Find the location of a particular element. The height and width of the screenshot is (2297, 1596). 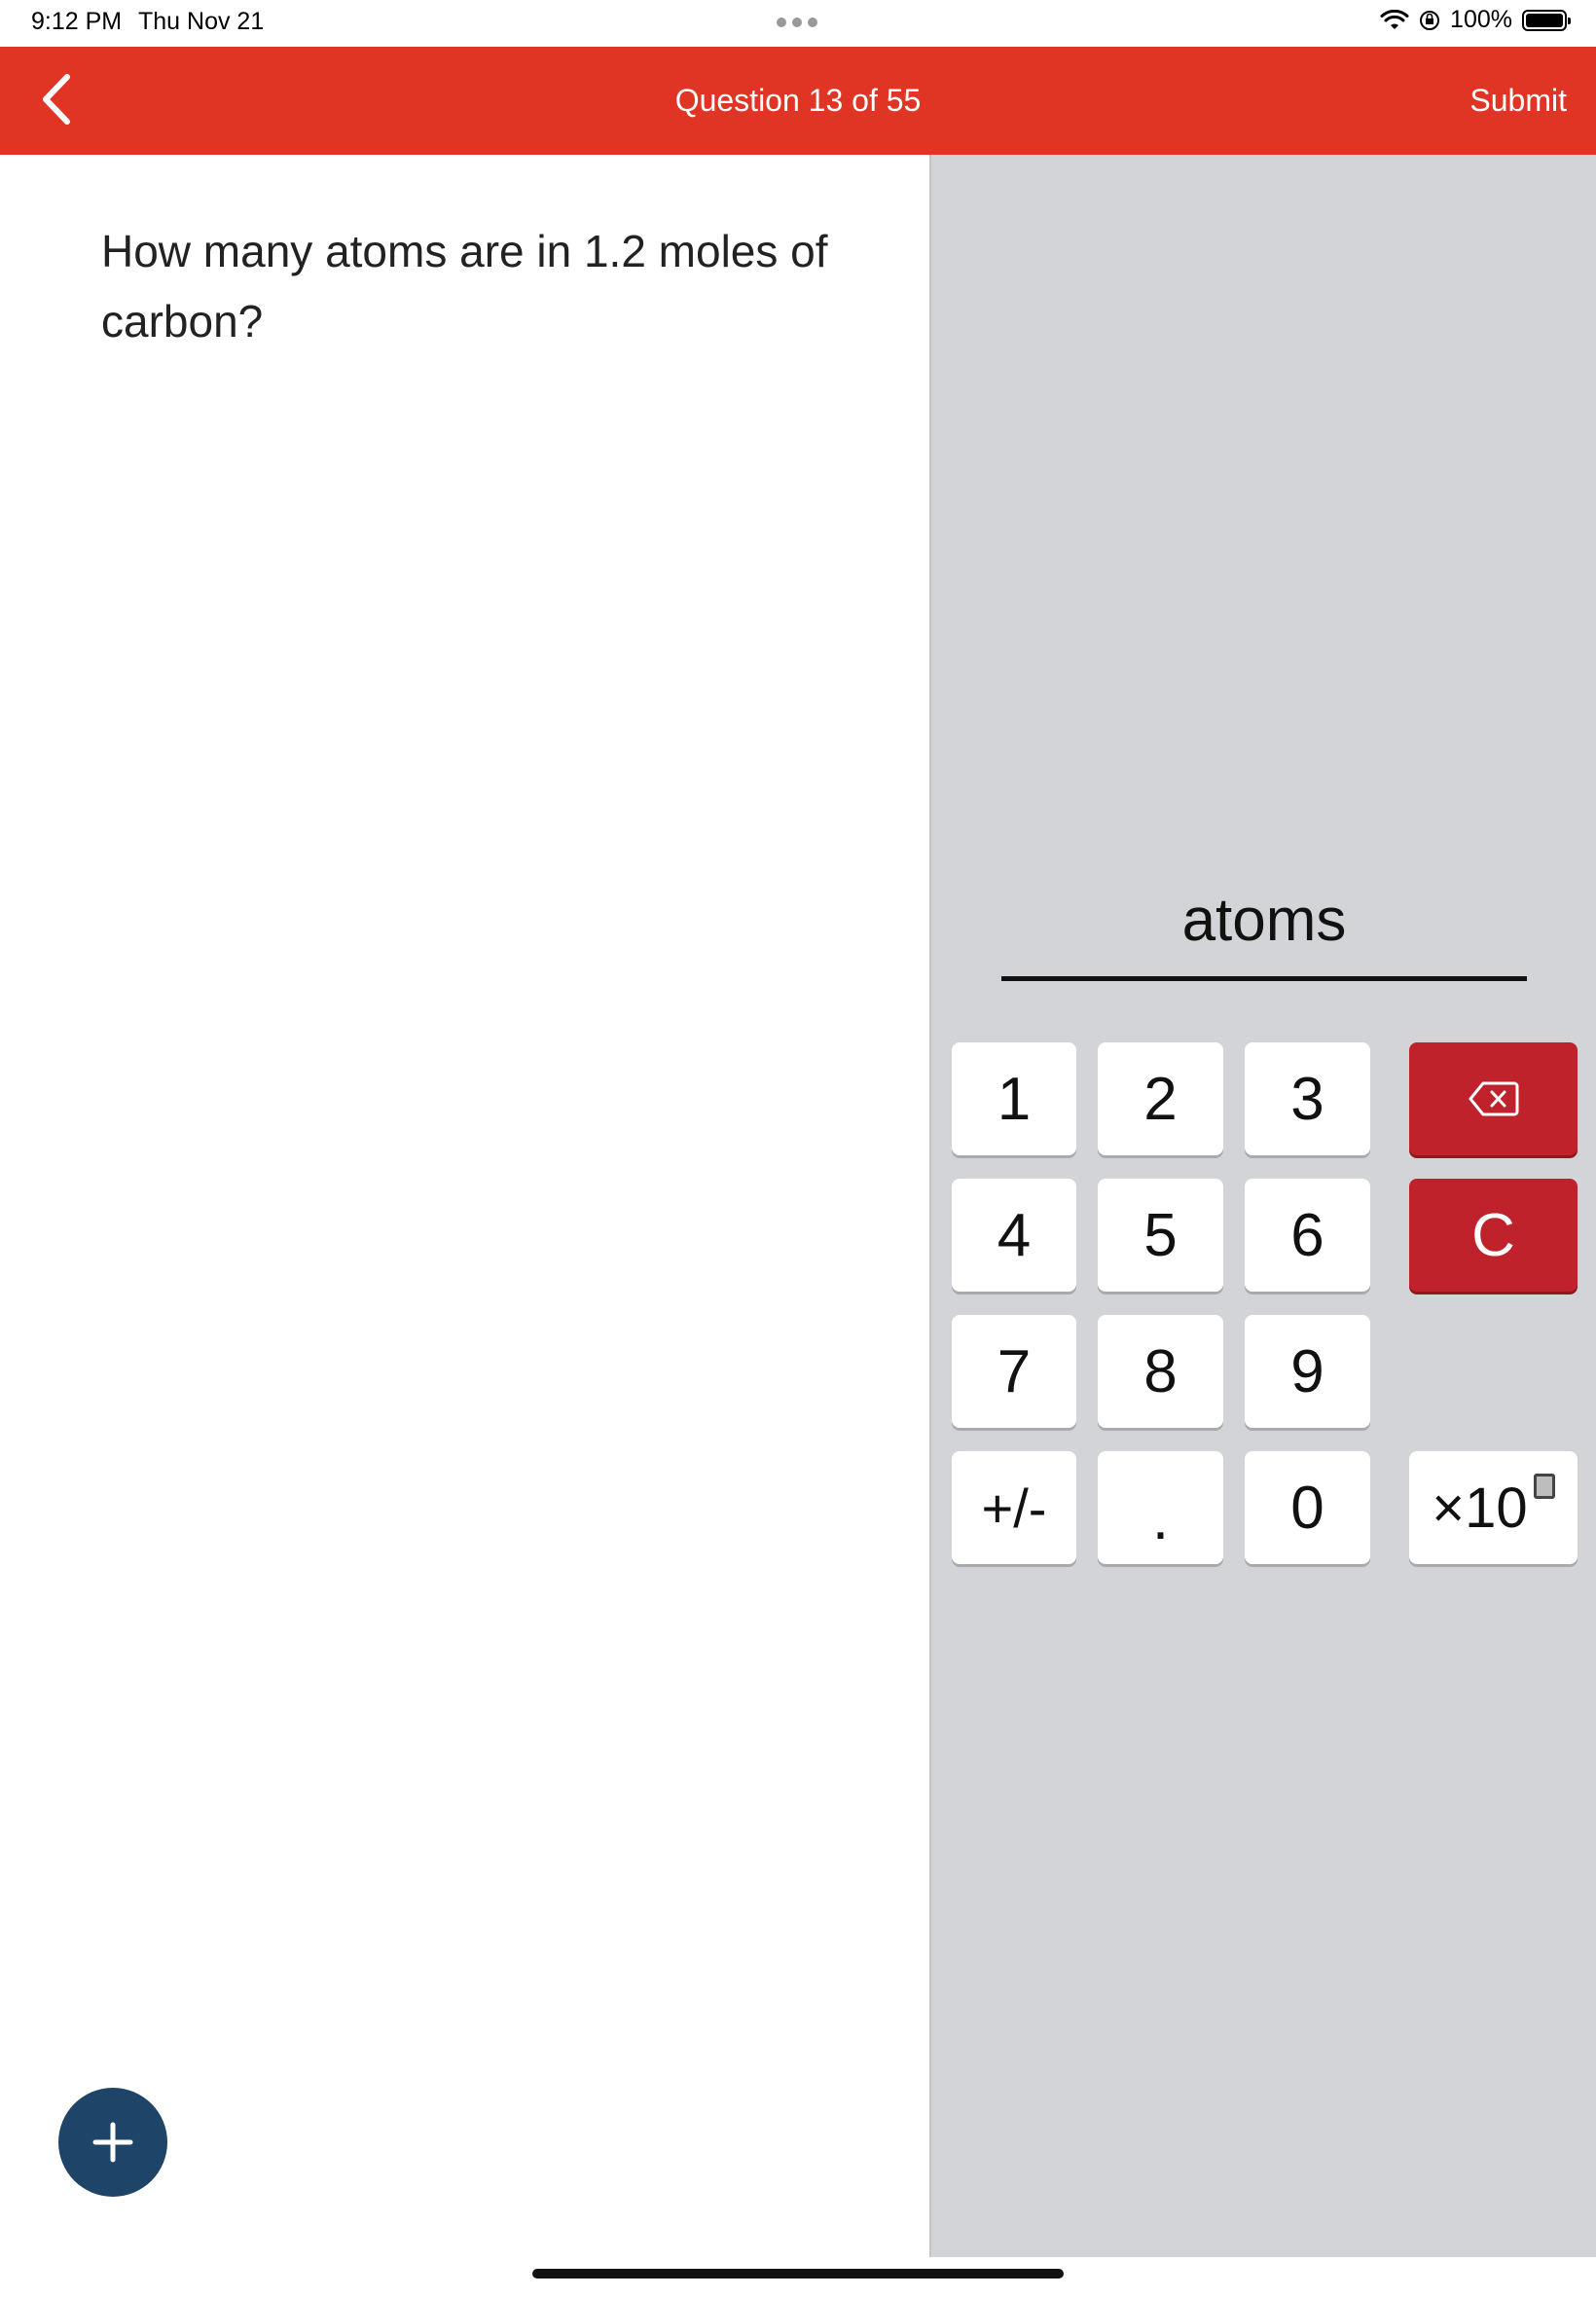

back-button is located at coordinates (56, 99).